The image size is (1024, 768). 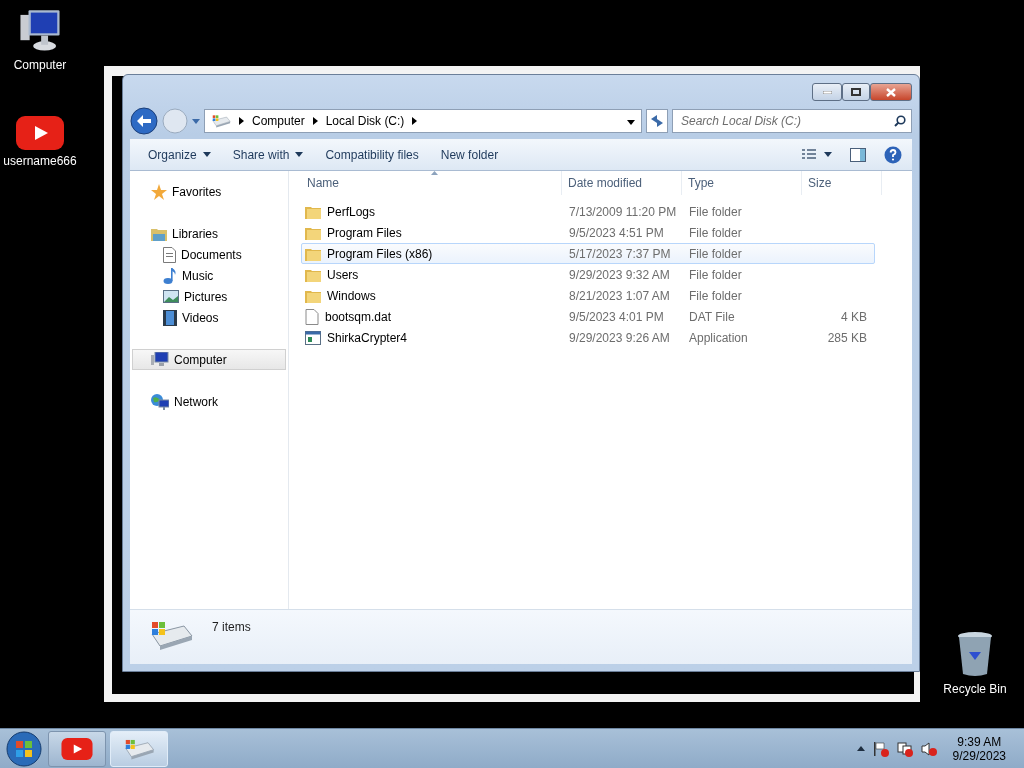 What do you see at coordinates (209, 254) in the screenshot?
I see `navigation-item: Documents` at bounding box center [209, 254].